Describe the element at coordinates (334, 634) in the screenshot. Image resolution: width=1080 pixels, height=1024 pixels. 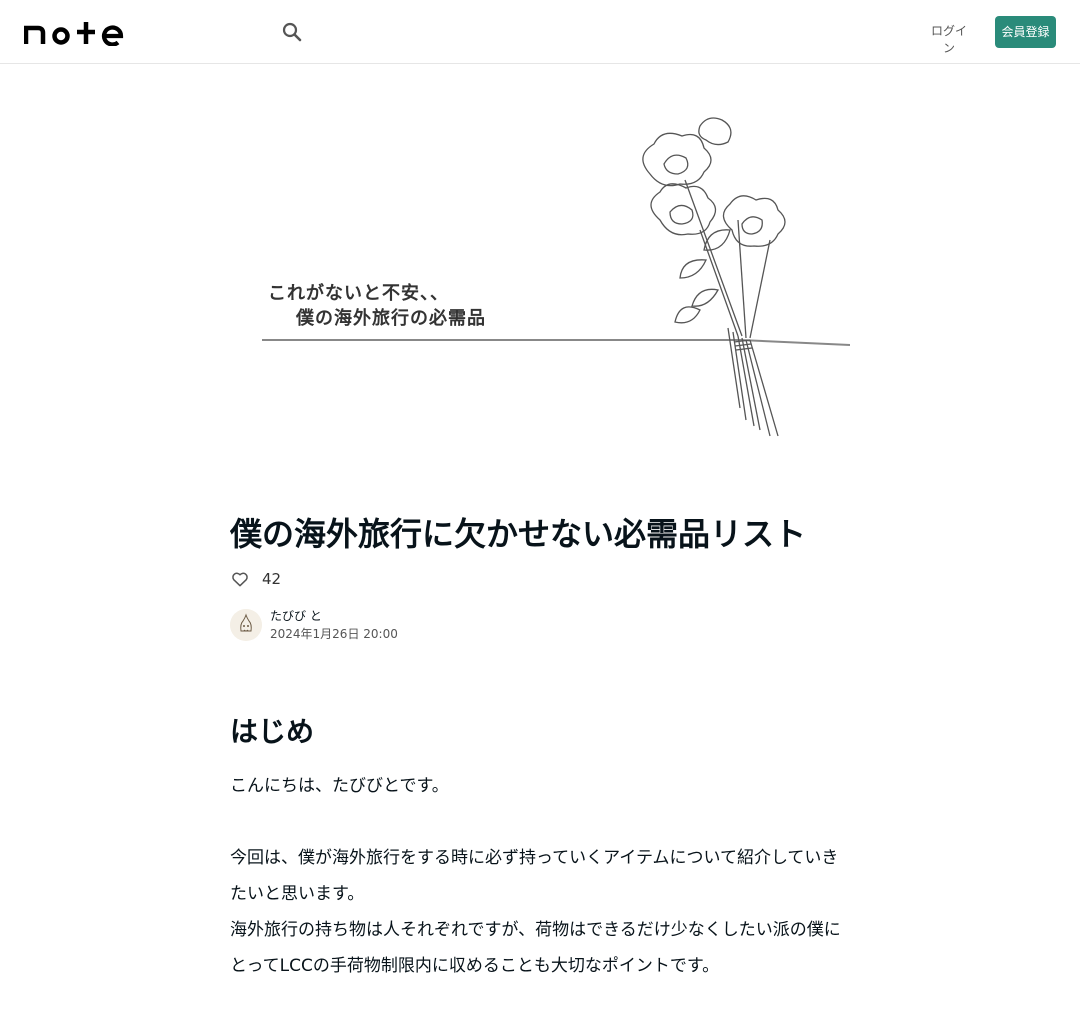
I see `published-date: 2024年1月26日 20:00` at that location.